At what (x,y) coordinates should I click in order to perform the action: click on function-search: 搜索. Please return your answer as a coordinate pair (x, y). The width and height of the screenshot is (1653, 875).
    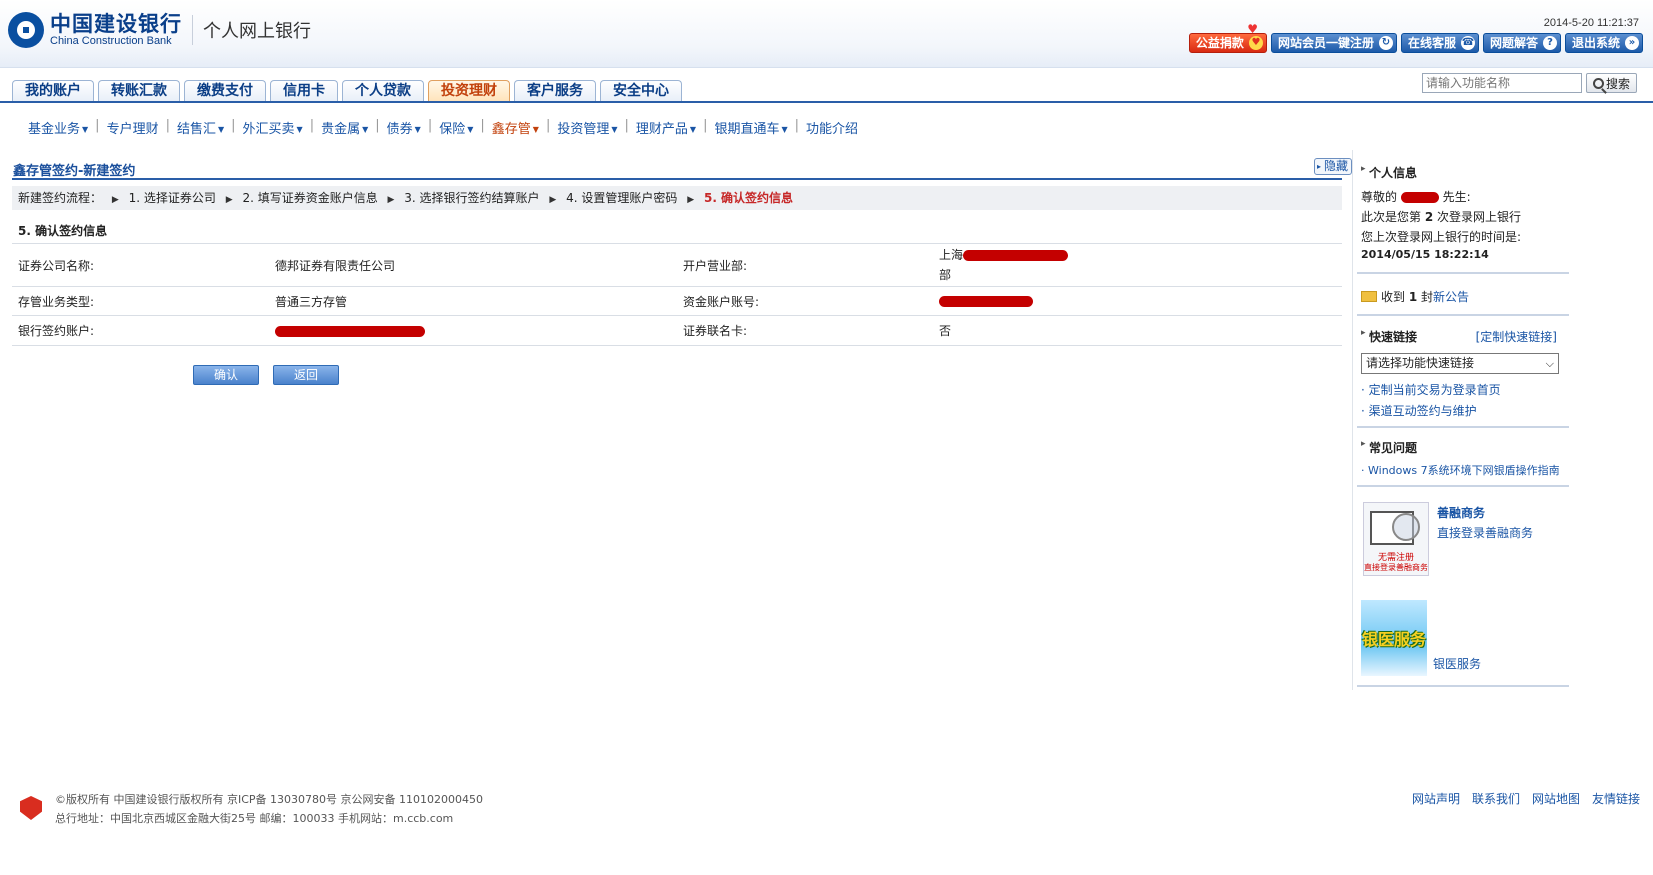
    Looking at the image, I should click on (1529, 83).